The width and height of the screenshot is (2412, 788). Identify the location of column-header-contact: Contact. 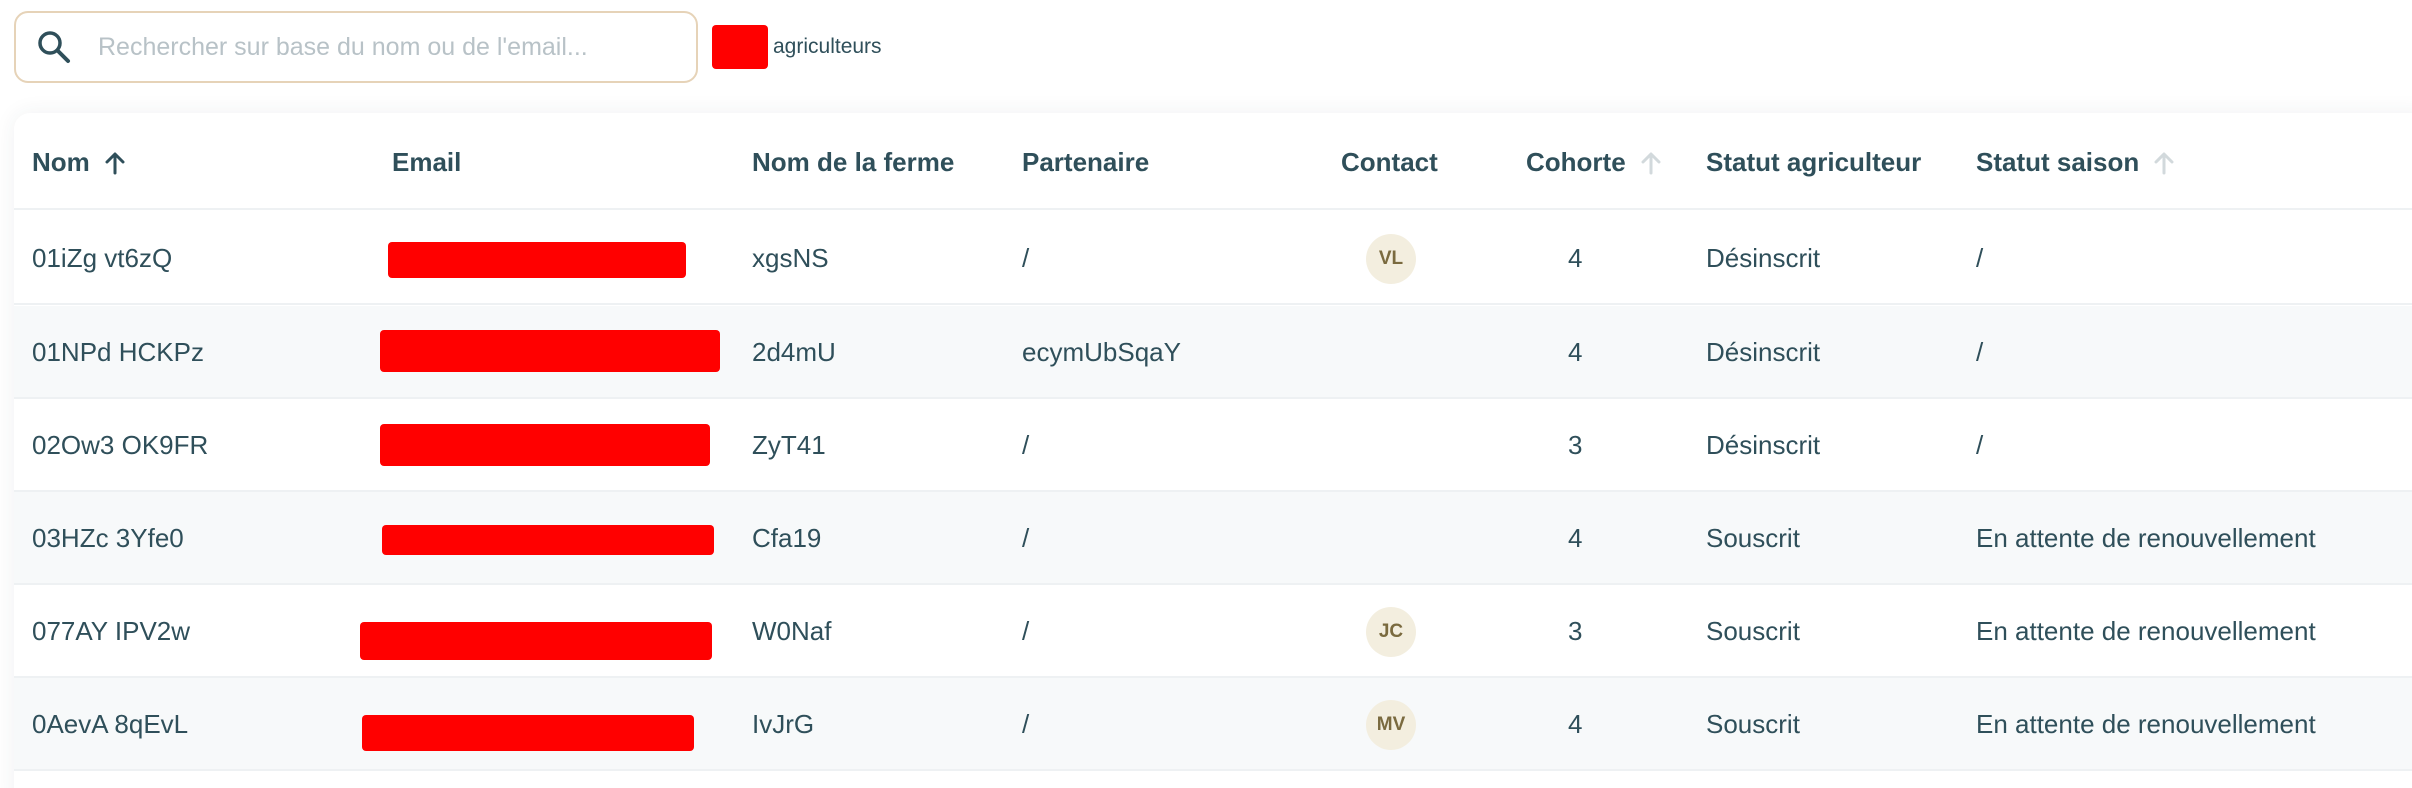
(1389, 162).